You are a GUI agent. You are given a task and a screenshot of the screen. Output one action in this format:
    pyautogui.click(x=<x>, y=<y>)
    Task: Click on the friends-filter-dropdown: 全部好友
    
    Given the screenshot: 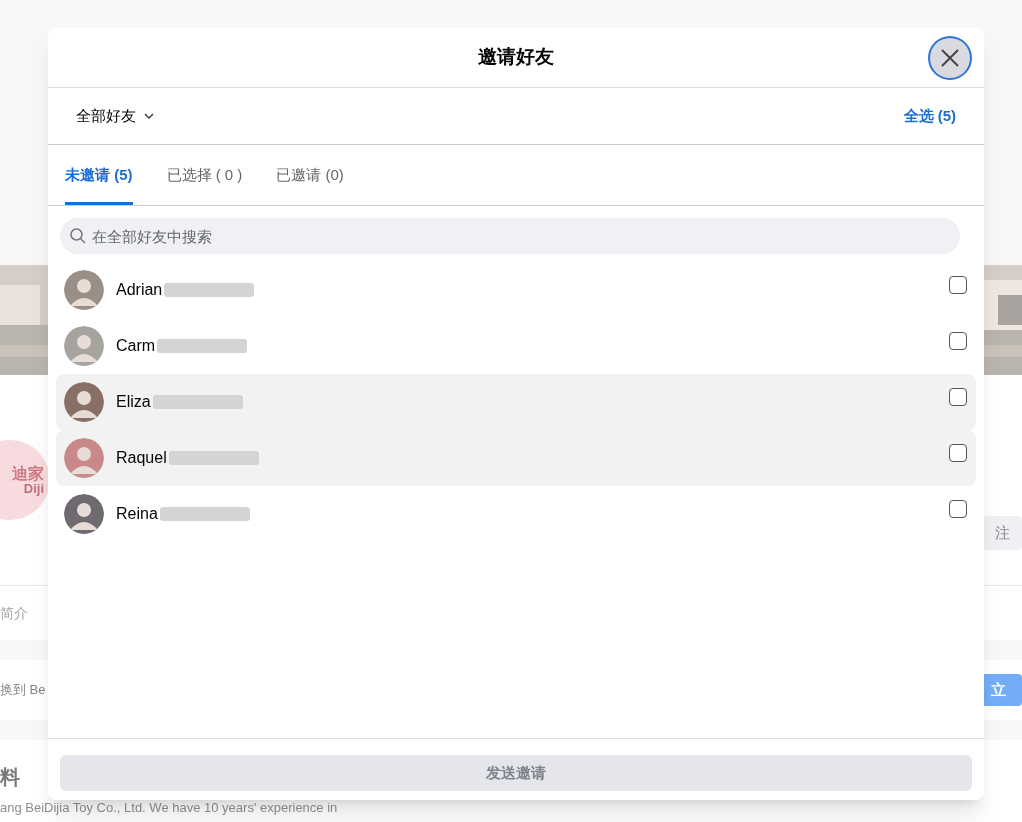 What is the action you would take?
    pyautogui.click(x=115, y=116)
    